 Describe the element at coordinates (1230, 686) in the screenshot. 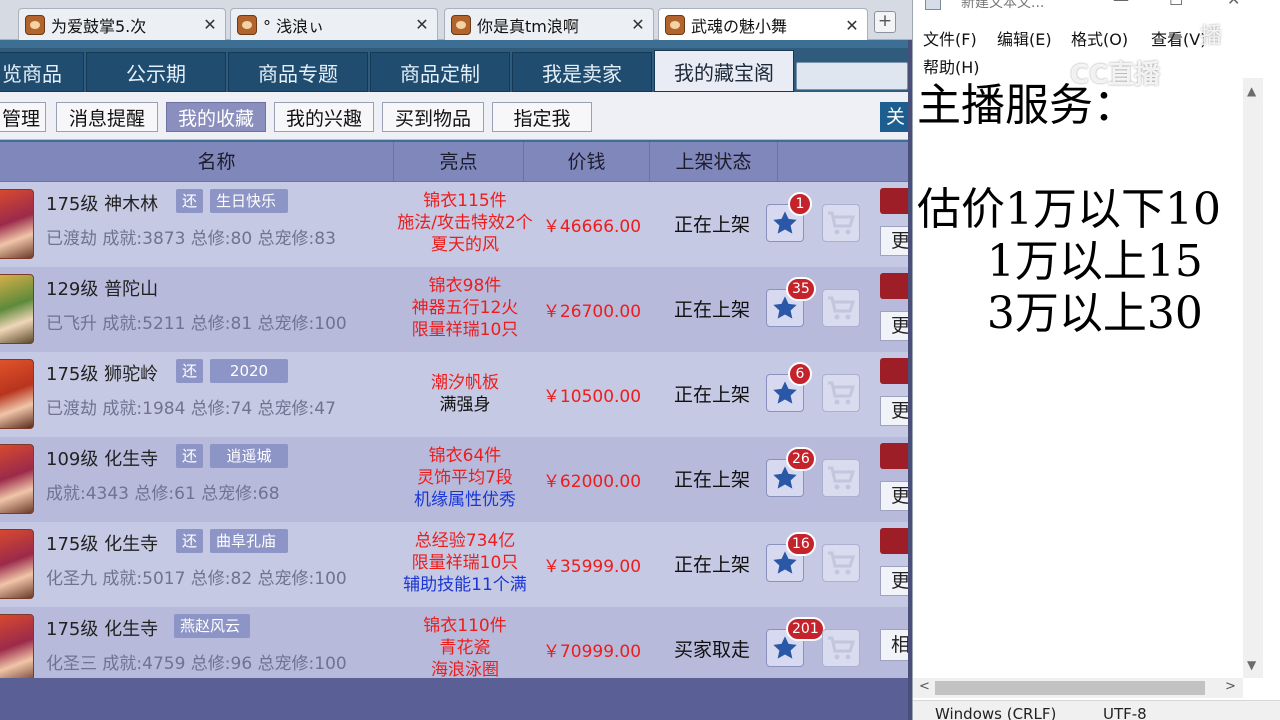

I see `scroll-right-icon: >` at that location.